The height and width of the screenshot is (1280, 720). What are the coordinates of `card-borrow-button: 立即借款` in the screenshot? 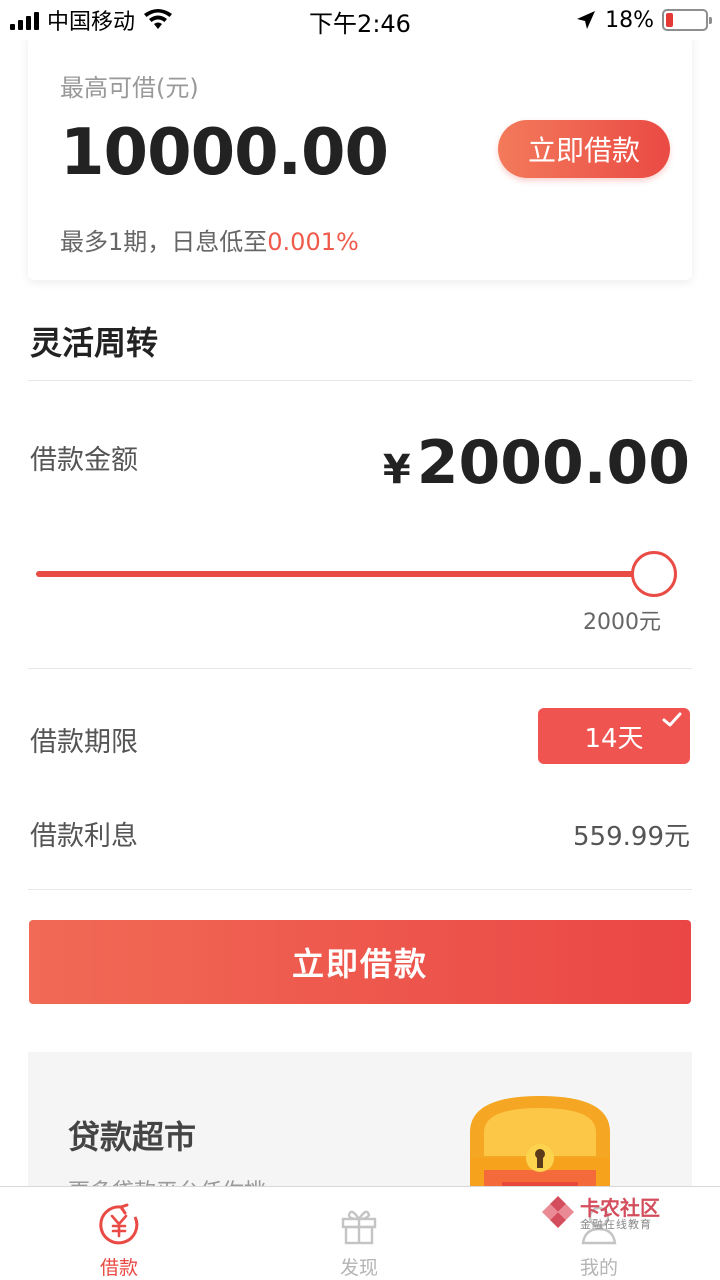 It's located at (584, 149).